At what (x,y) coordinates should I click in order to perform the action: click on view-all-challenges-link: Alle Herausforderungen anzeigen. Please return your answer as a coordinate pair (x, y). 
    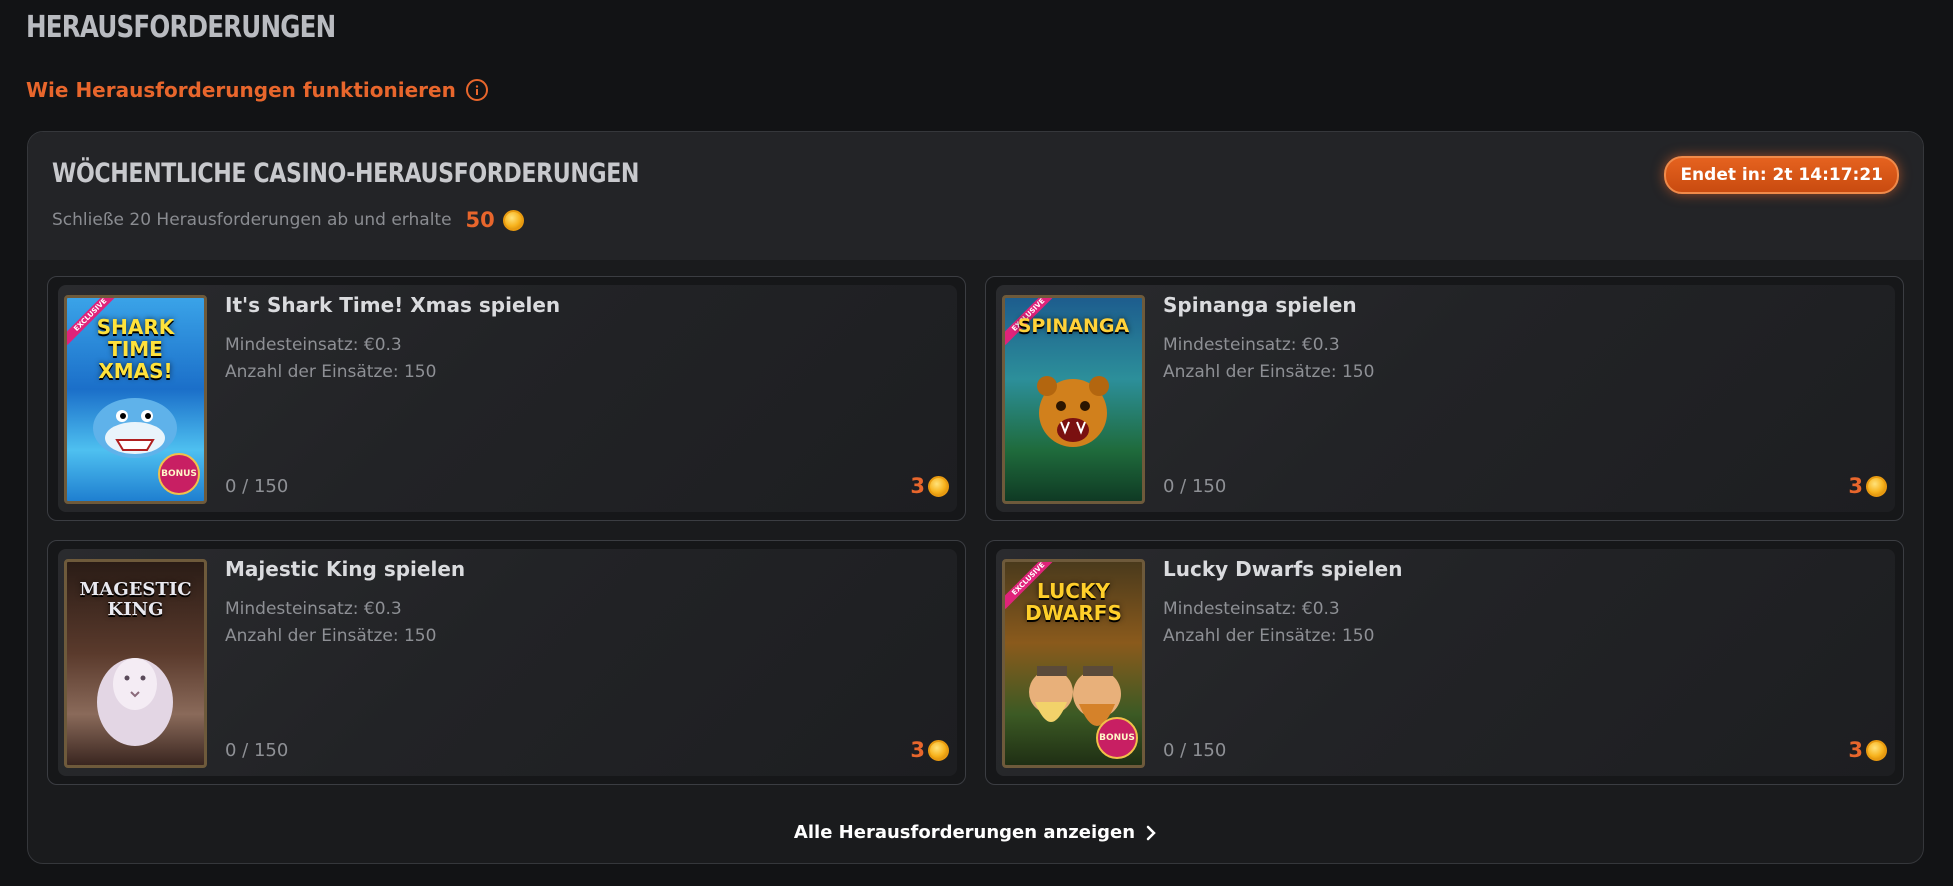
    Looking at the image, I should click on (975, 832).